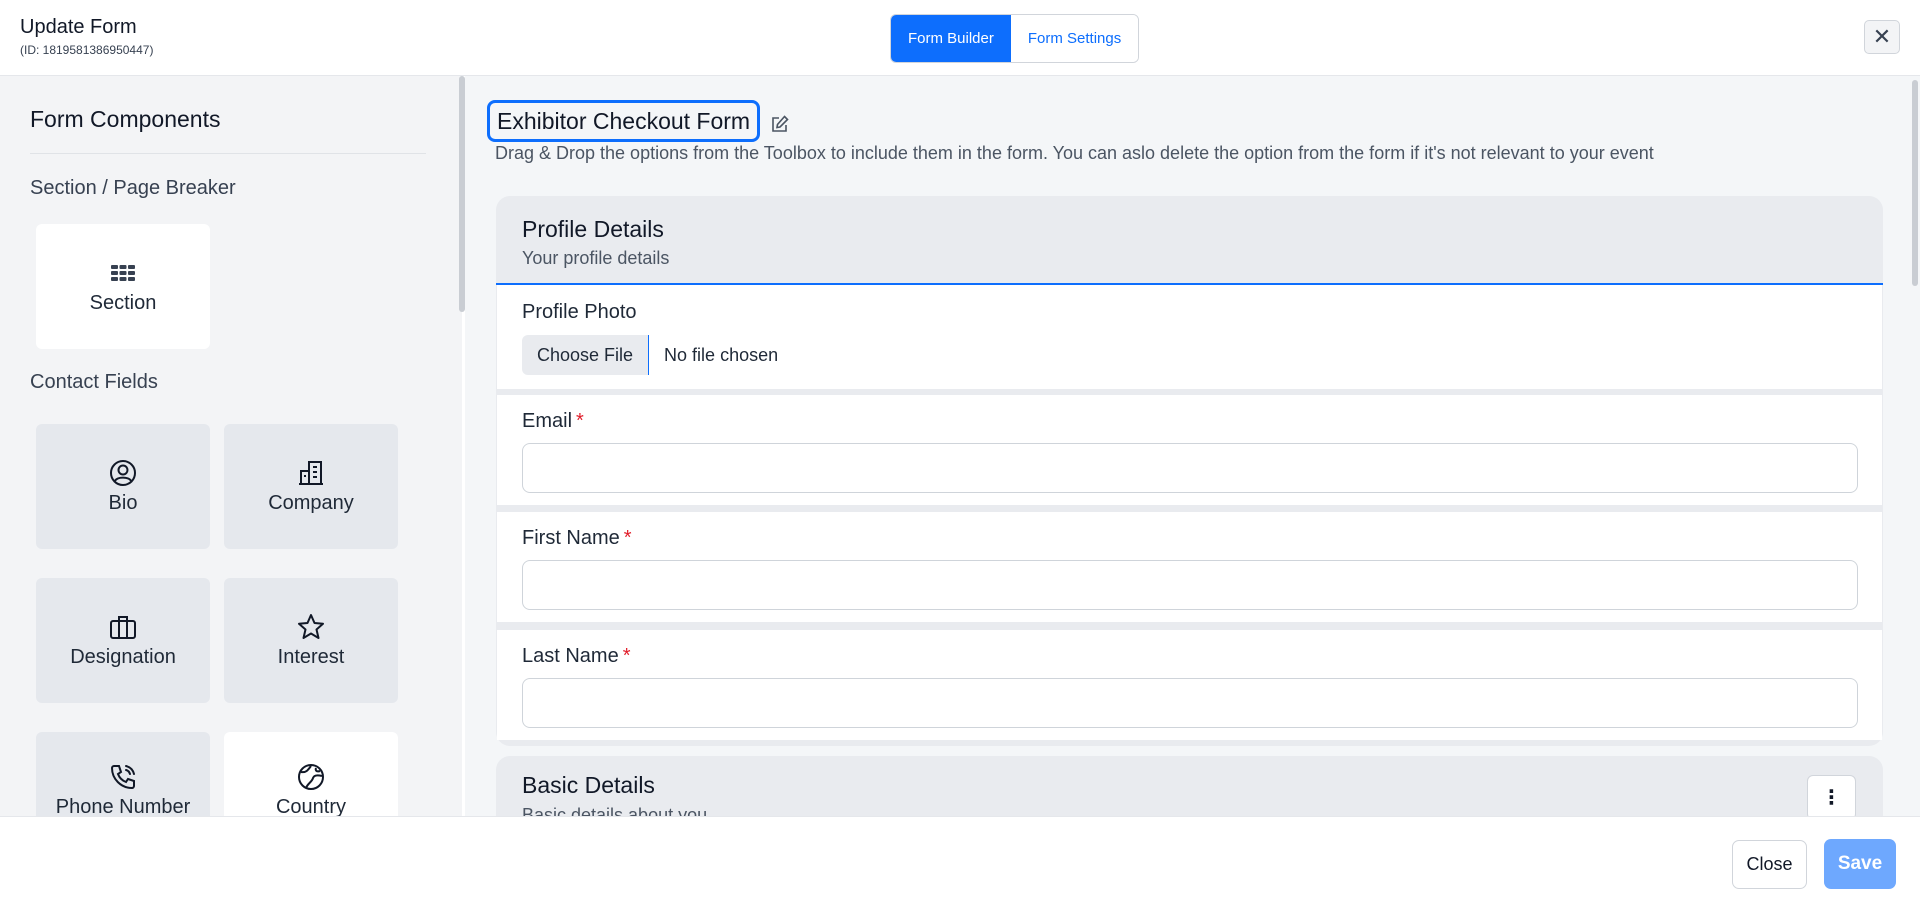 The width and height of the screenshot is (1920, 912). I want to click on tab-form-settings: Form Settings, so click(1074, 38).